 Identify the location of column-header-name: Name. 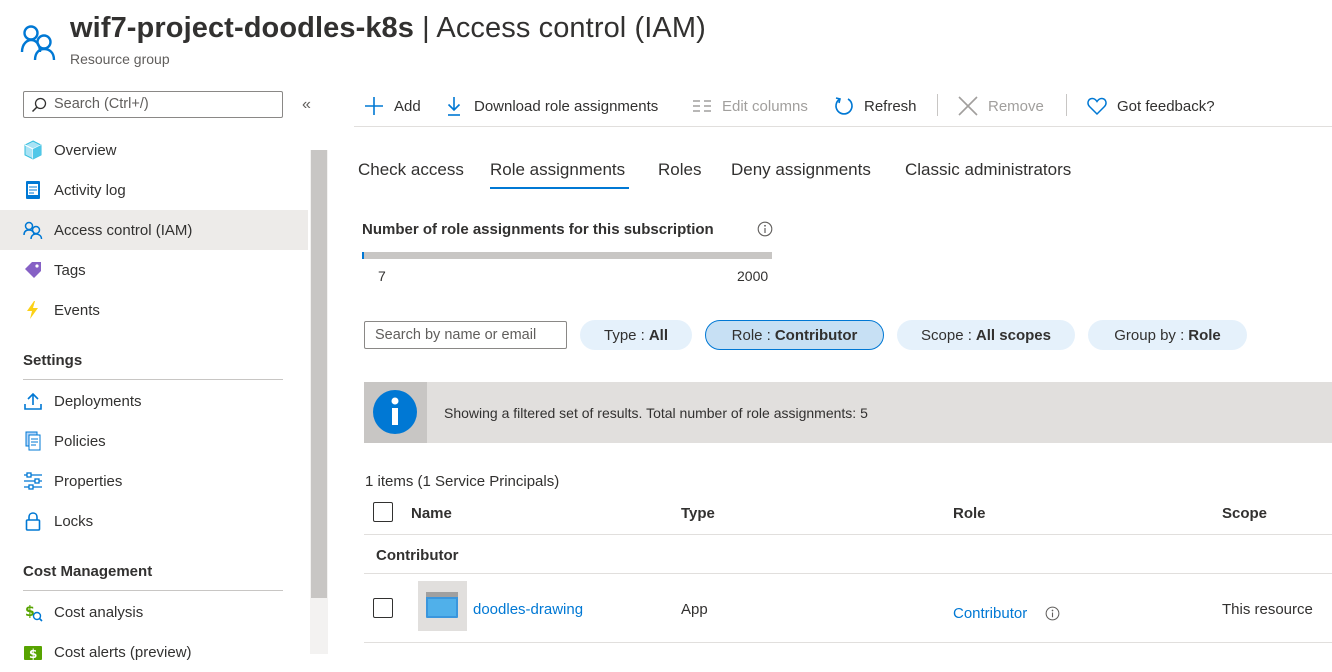
(431, 513).